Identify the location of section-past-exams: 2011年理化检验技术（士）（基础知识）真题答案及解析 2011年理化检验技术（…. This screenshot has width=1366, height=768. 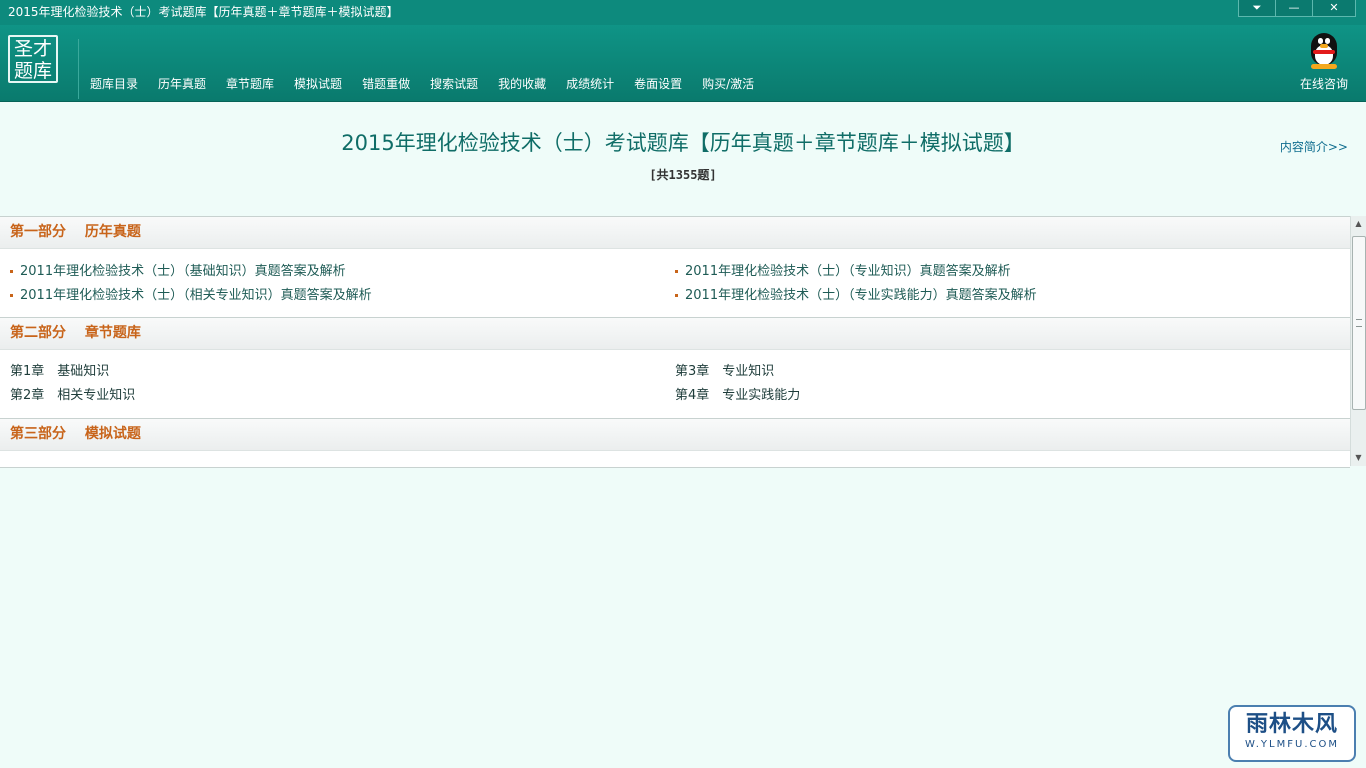
(675, 283).